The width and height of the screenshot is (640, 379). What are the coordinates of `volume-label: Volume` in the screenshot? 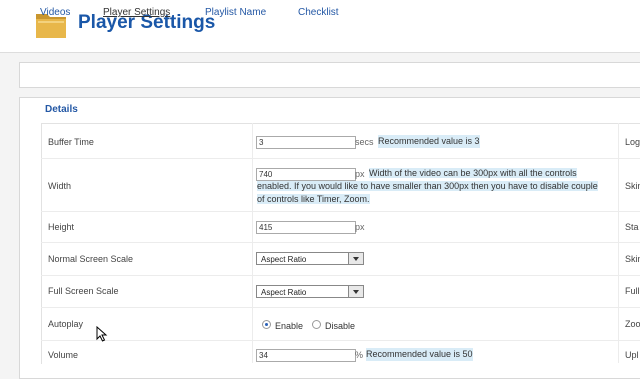 It's located at (63, 355).